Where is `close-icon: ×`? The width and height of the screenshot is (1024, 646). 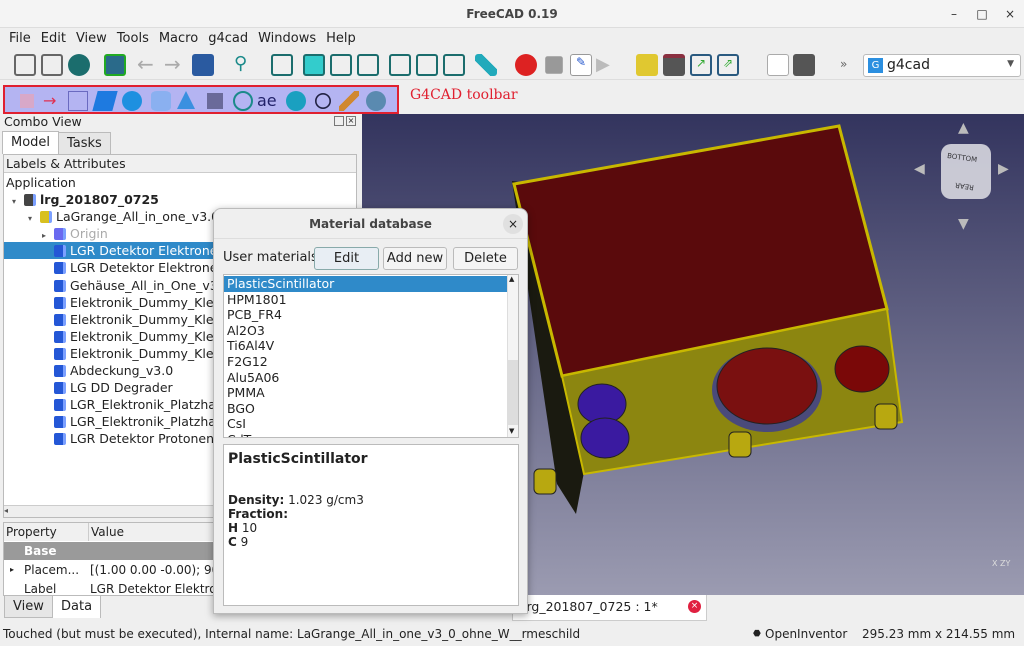 close-icon: × is located at coordinates (351, 121).